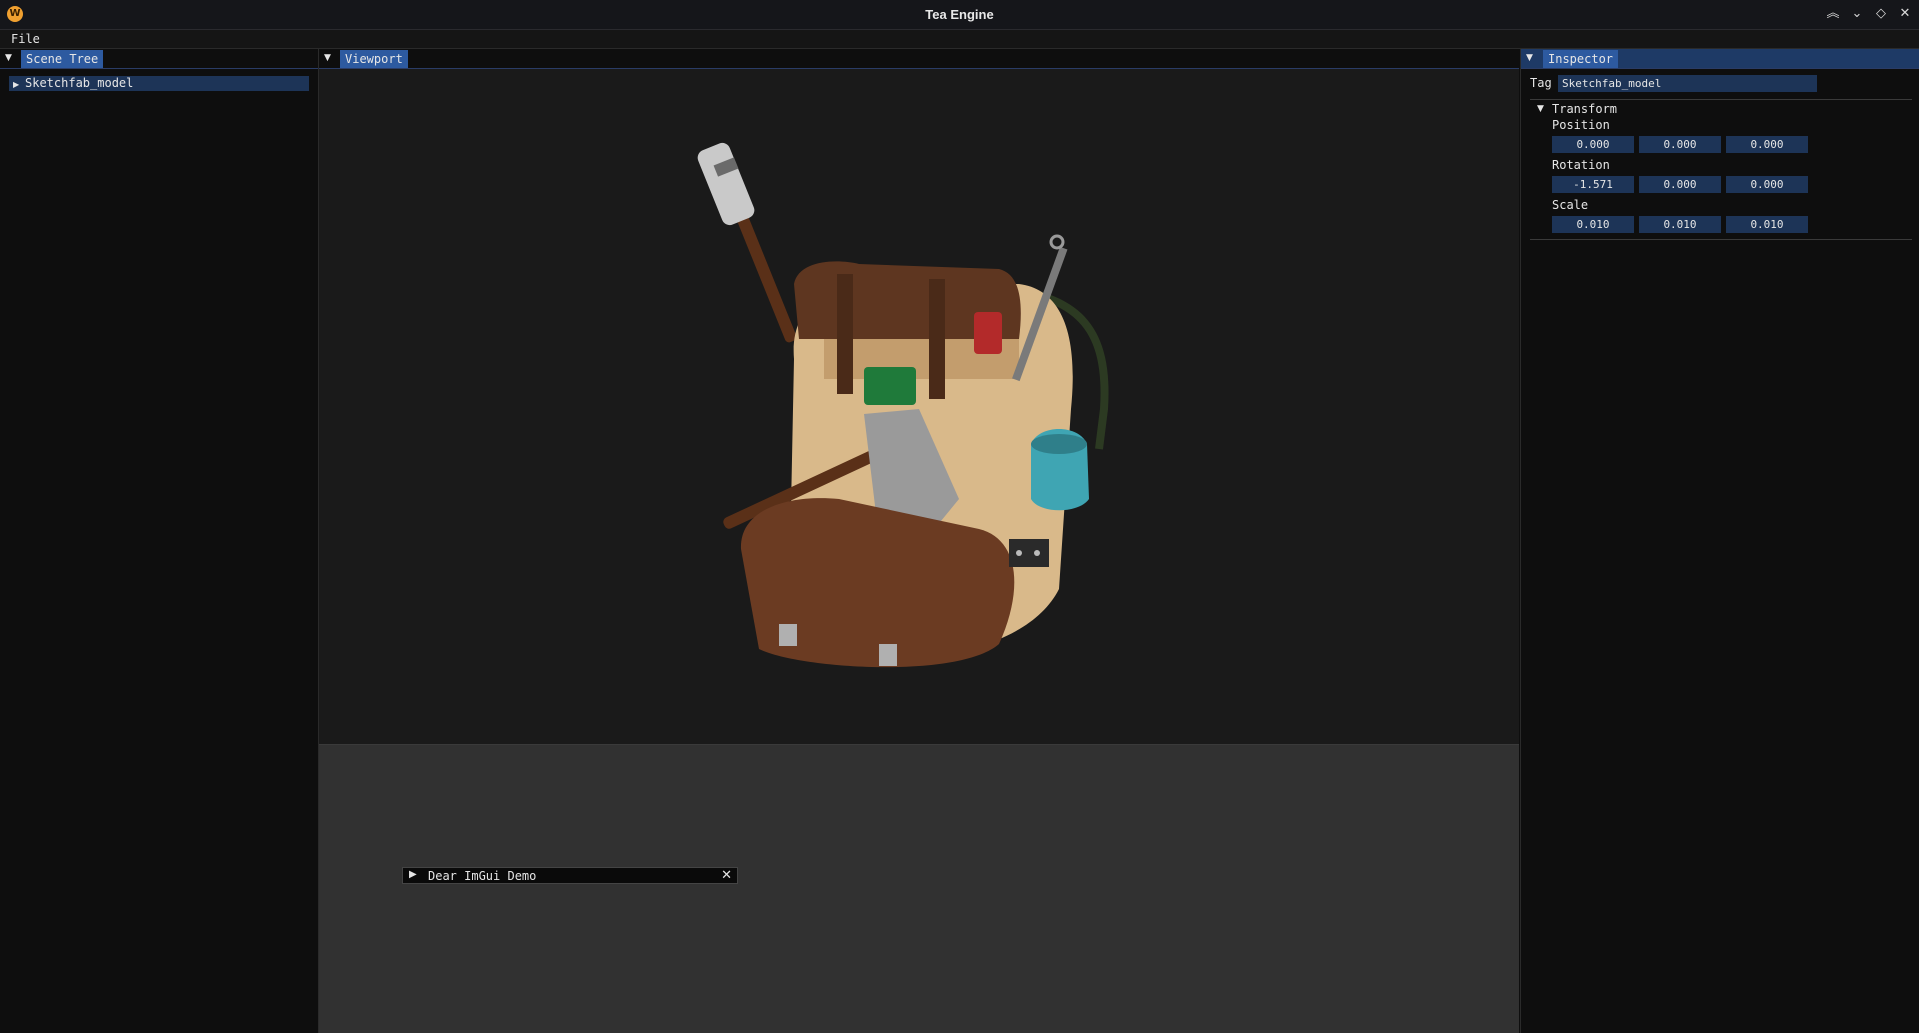 This screenshot has height=1033, width=1919. What do you see at coordinates (25, 39) in the screenshot?
I see `menu-file: File` at bounding box center [25, 39].